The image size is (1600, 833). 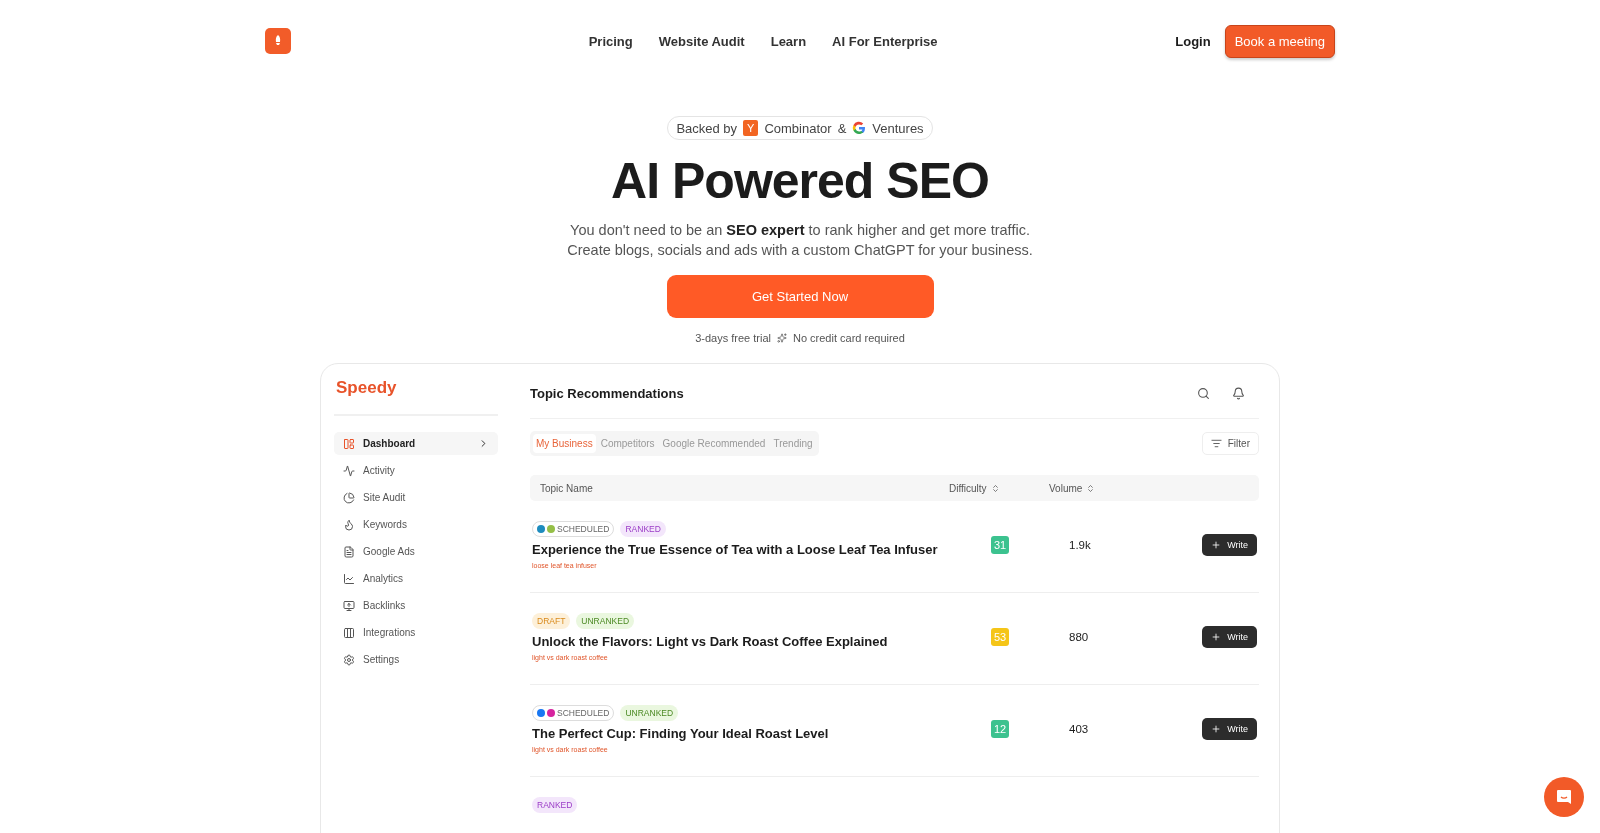 I want to click on status-tag: DRAFT, so click(x=551, y=621).